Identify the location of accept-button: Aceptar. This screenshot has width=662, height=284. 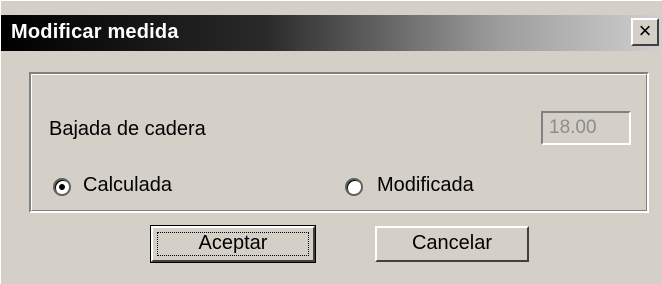
(233, 244).